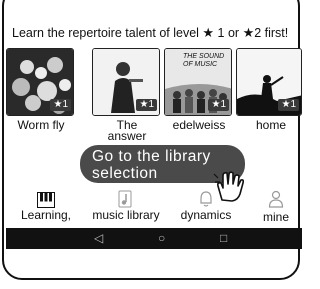 This screenshot has height=289, width=320. I want to click on home-icon: ○, so click(161, 238).